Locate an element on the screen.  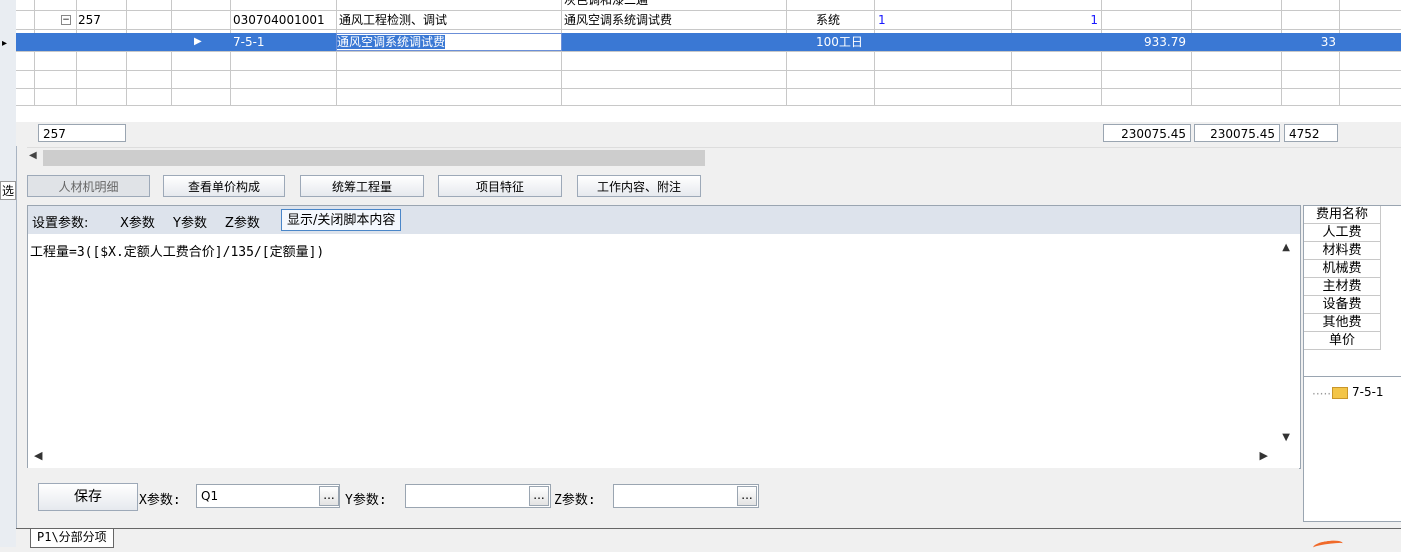
cell-code: 030704001001 is located at coordinates (279, 20).